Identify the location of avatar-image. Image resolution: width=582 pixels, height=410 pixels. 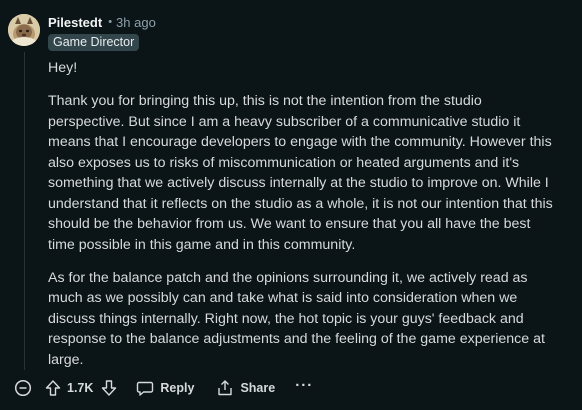
(24, 30).